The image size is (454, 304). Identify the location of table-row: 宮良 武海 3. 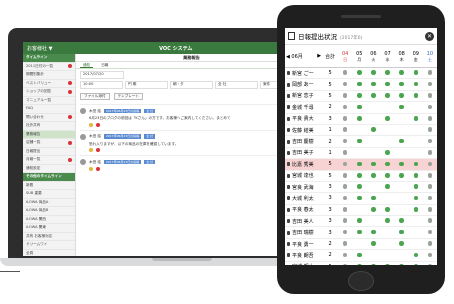
(361, 187).